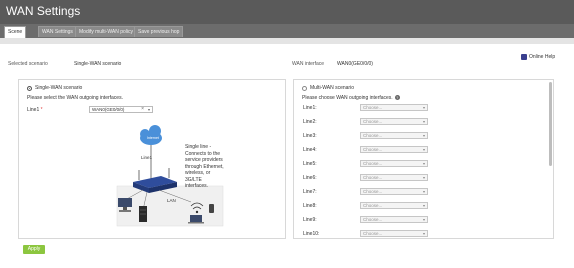  What do you see at coordinates (142, 109) in the screenshot?
I see `clear-icon: ×` at bounding box center [142, 109].